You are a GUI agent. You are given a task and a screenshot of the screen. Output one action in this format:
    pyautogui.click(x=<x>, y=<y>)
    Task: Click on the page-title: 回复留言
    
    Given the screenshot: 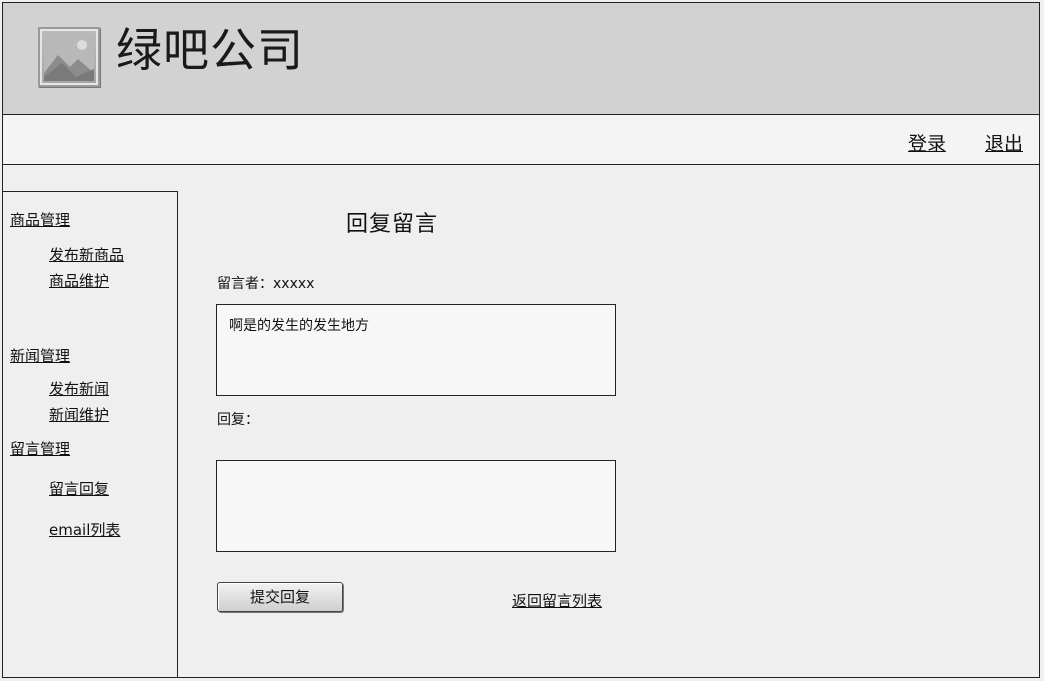 What is the action you would take?
    pyautogui.click(x=392, y=224)
    